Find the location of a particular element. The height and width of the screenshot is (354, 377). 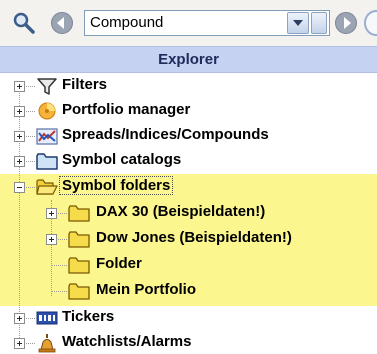

toolbar: Compound is located at coordinates (188, 23).